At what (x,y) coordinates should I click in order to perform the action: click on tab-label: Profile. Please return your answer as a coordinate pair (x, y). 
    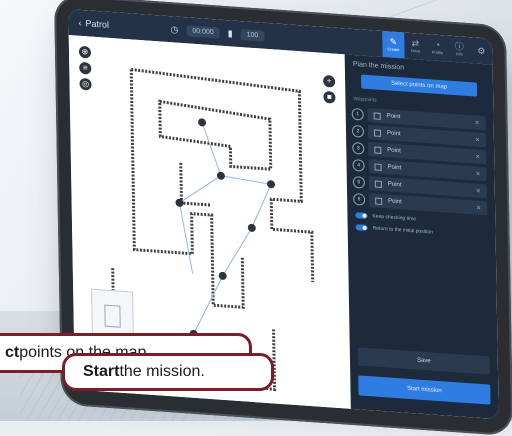
    Looking at the image, I should click on (437, 52).